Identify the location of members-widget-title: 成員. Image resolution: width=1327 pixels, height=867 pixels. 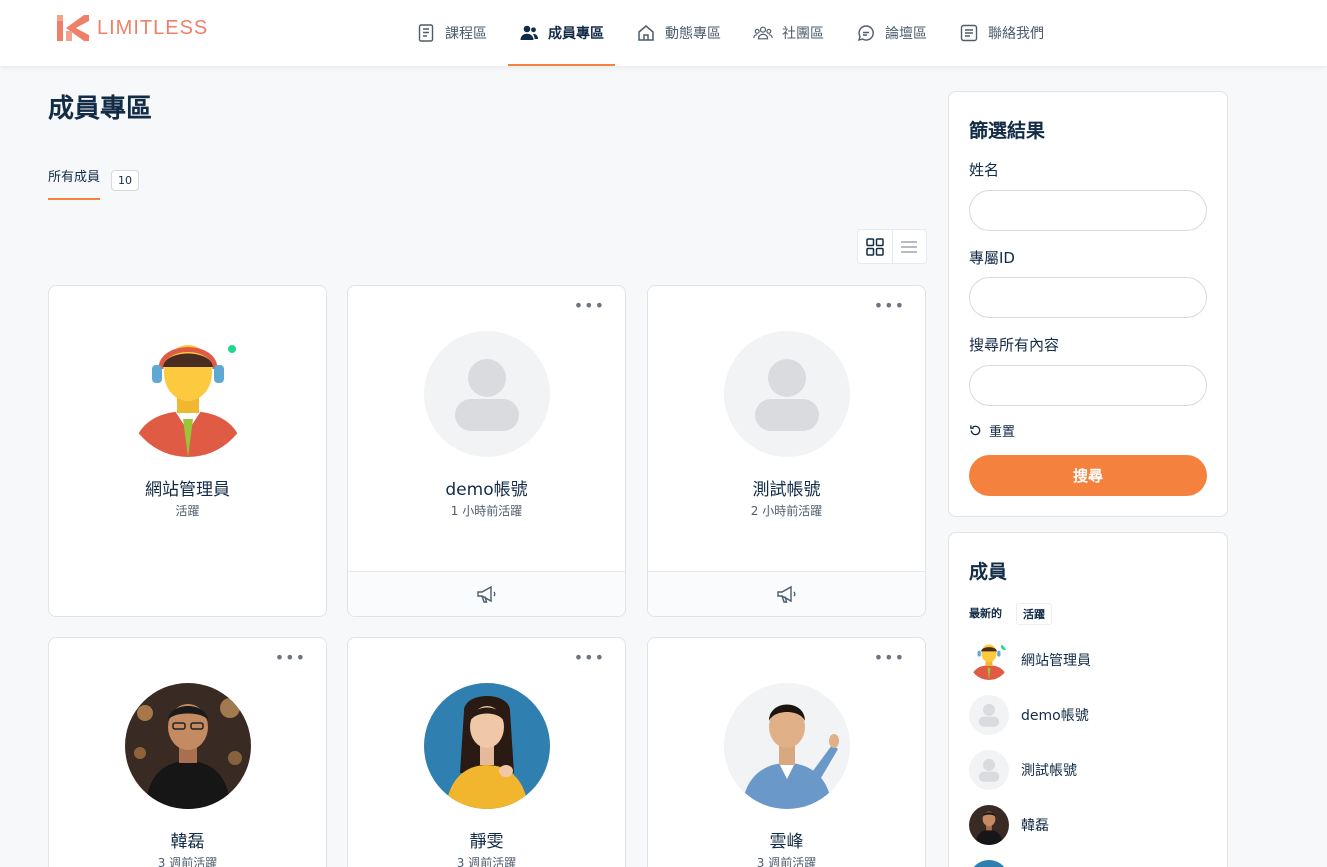
(988, 572).